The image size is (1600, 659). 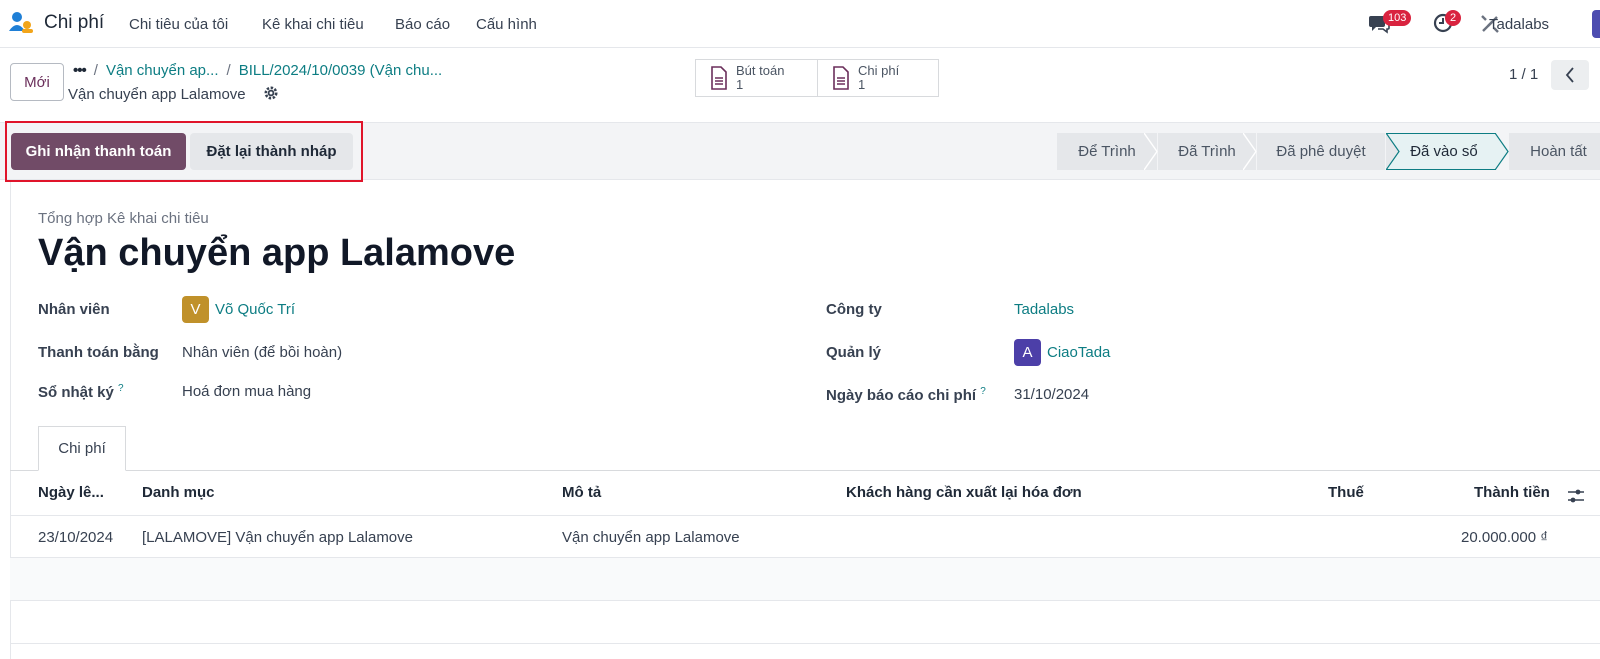 I want to click on cell-description: Vận chuyển app Lalamove, so click(x=651, y=537).